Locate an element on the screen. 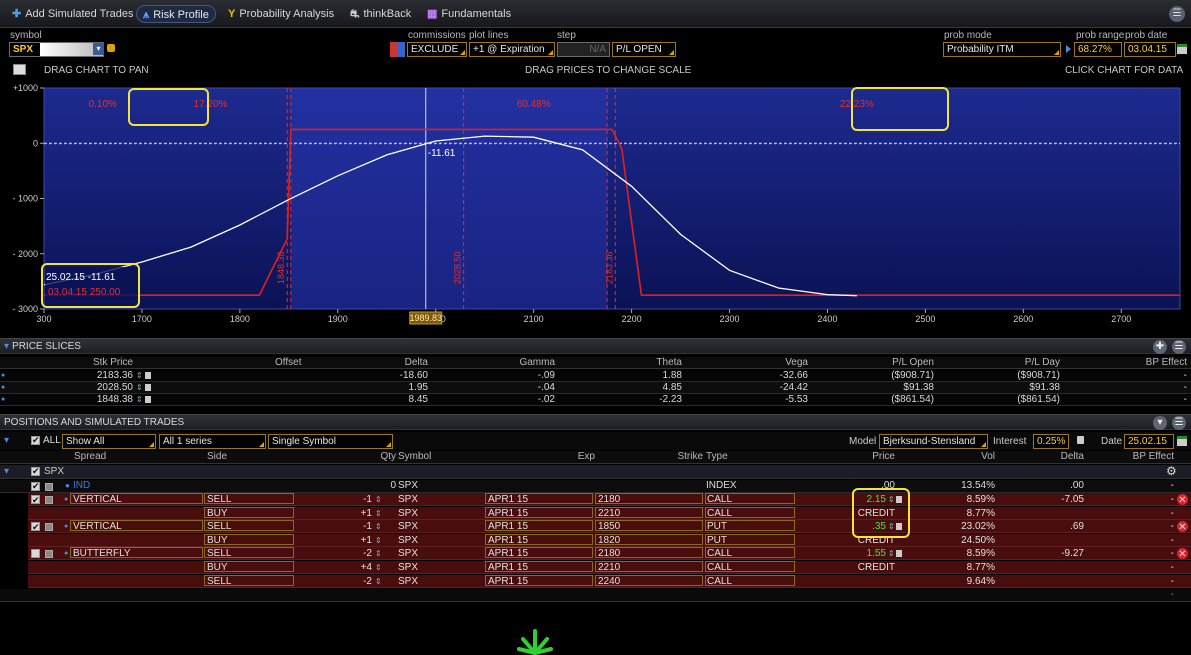  step-input: N/A is located at coordinates (583, 49).